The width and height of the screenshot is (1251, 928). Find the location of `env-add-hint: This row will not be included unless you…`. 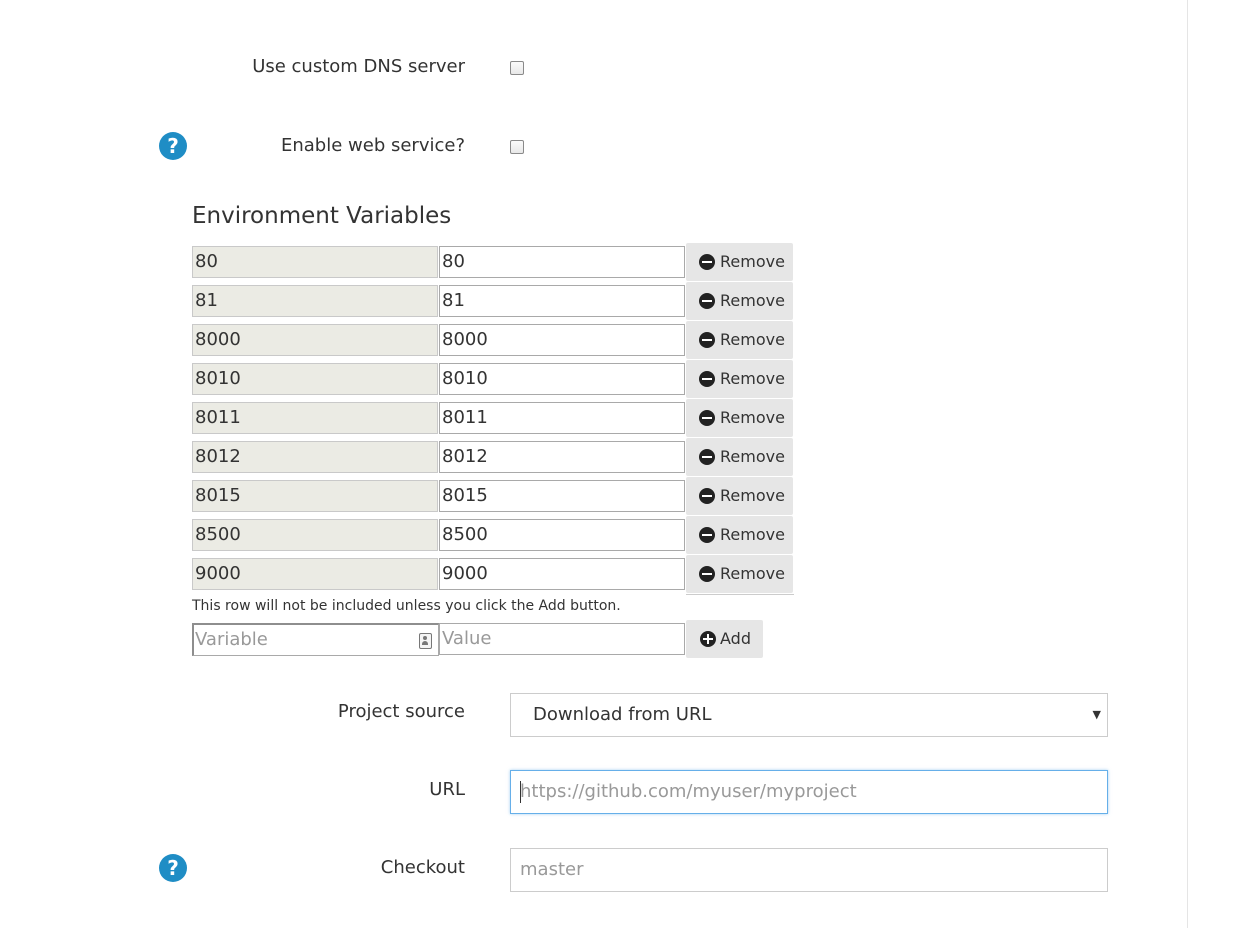

env-add-hint: This row will not be included unless you… is located at coordinates (406, 606).